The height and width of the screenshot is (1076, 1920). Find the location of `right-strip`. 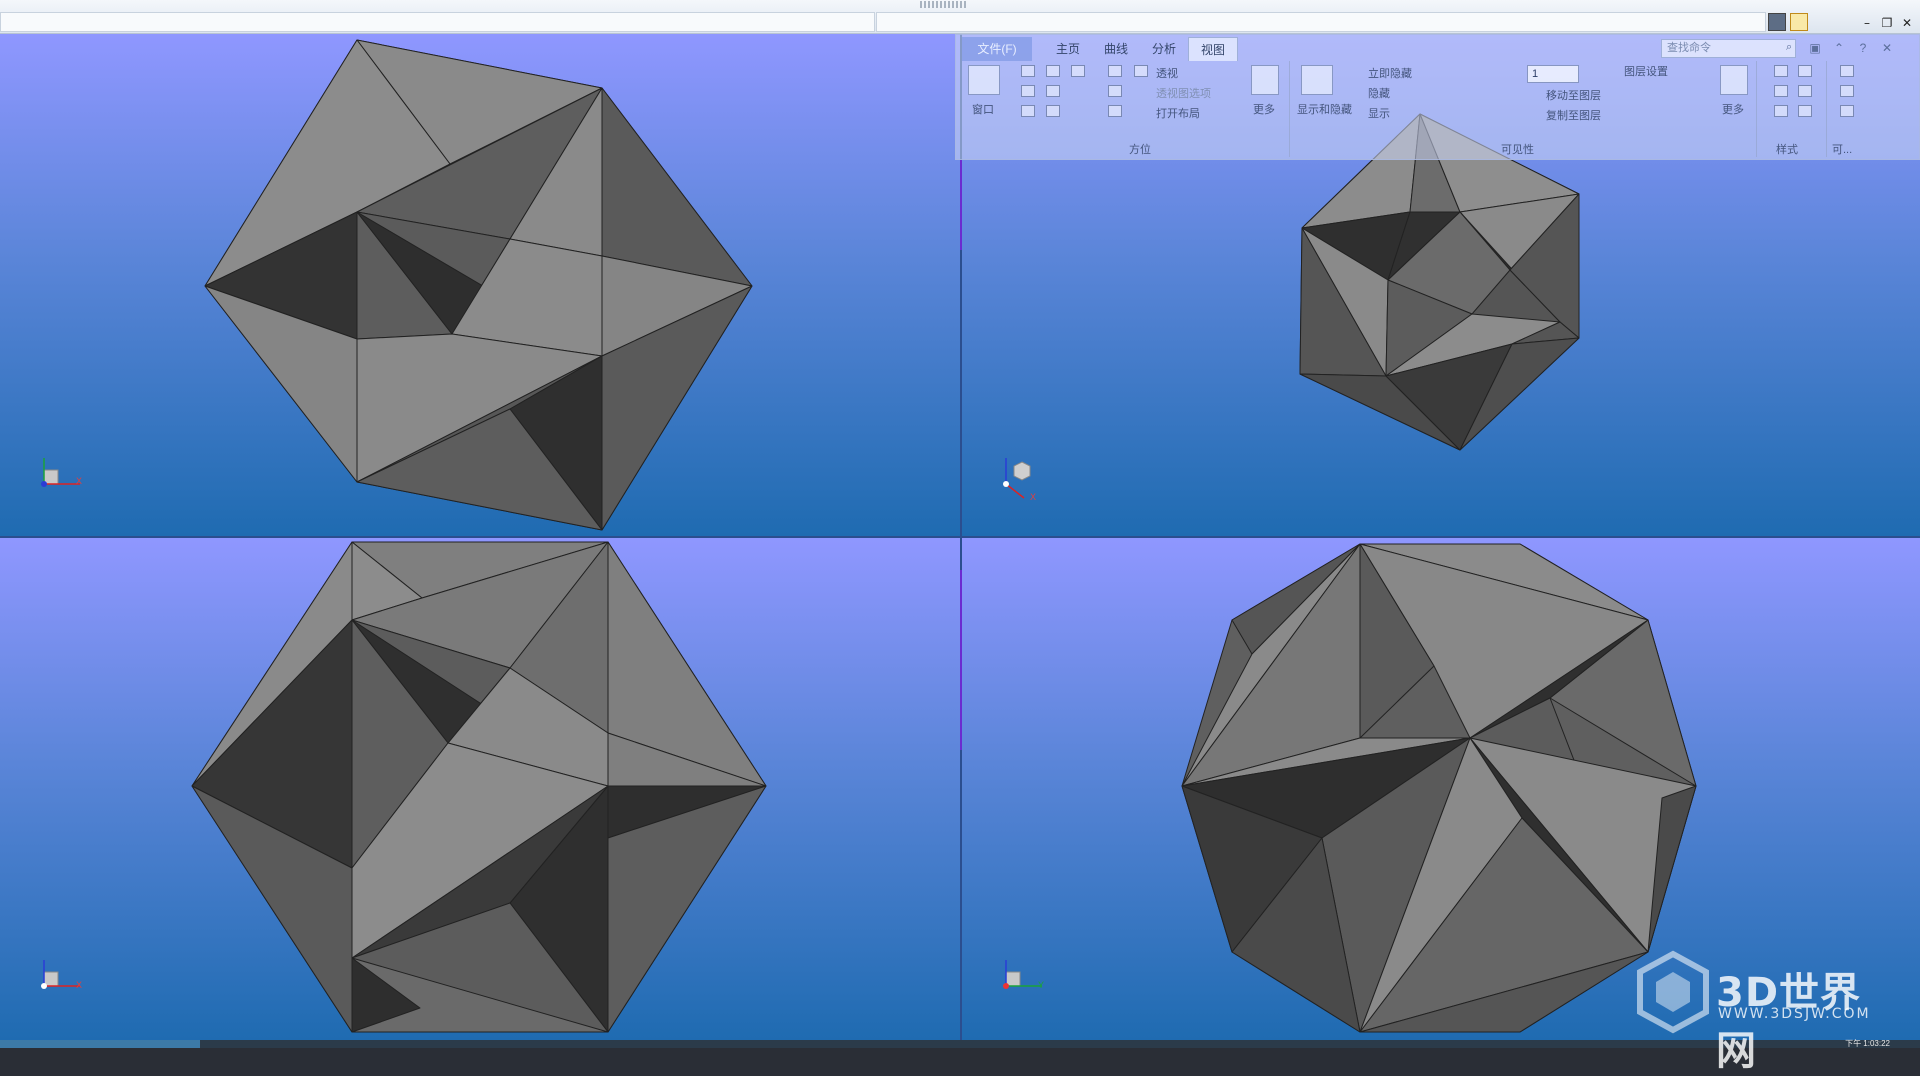

right-strip is located at coordinates (1321, 22).